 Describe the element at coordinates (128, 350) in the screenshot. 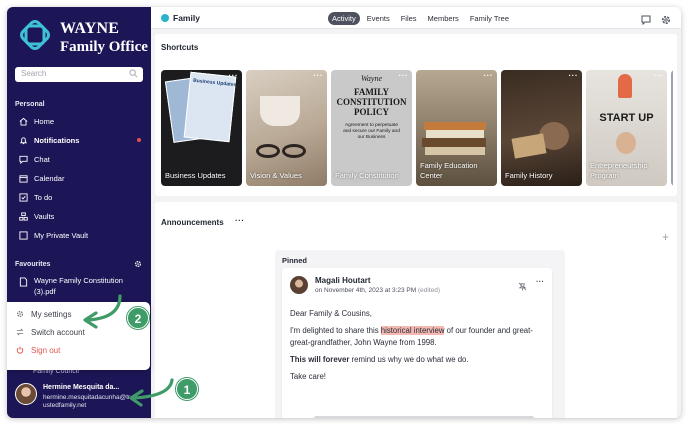

I see `annotation-arrows` at that location.